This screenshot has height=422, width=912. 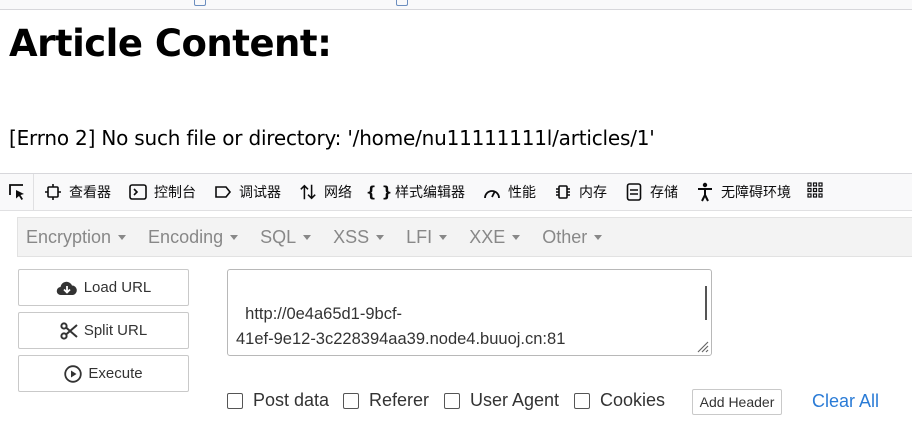 I want to click on menu-lfi: LFI, so click(x=423, y=237).